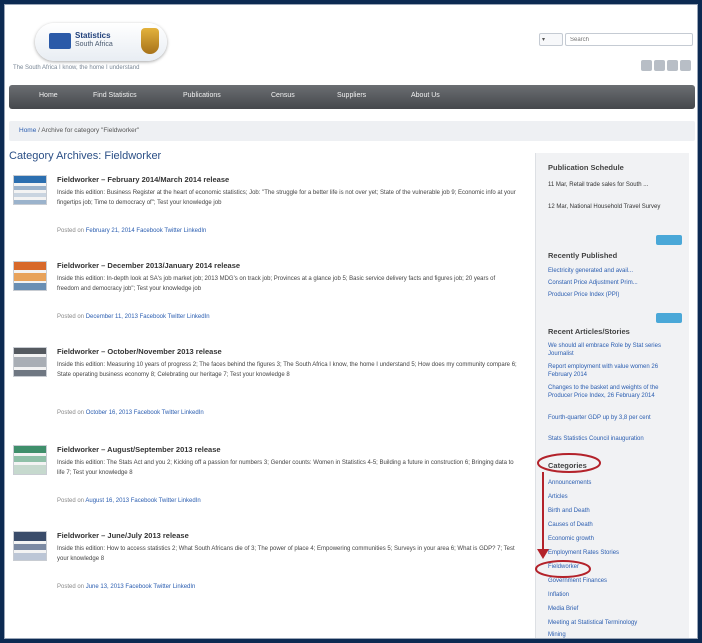  Describe the element at coordinates (615, 623) in the screenshot. I see `category-link: Meeting at Statistical Terminology` at that location.